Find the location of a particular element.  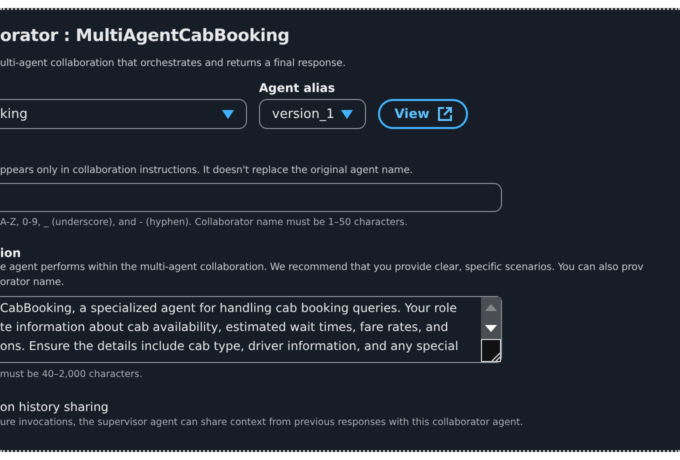

page-description: ulti-agent collaboration that orchestrates and returns a final response. is located at coordinates (173, 64).